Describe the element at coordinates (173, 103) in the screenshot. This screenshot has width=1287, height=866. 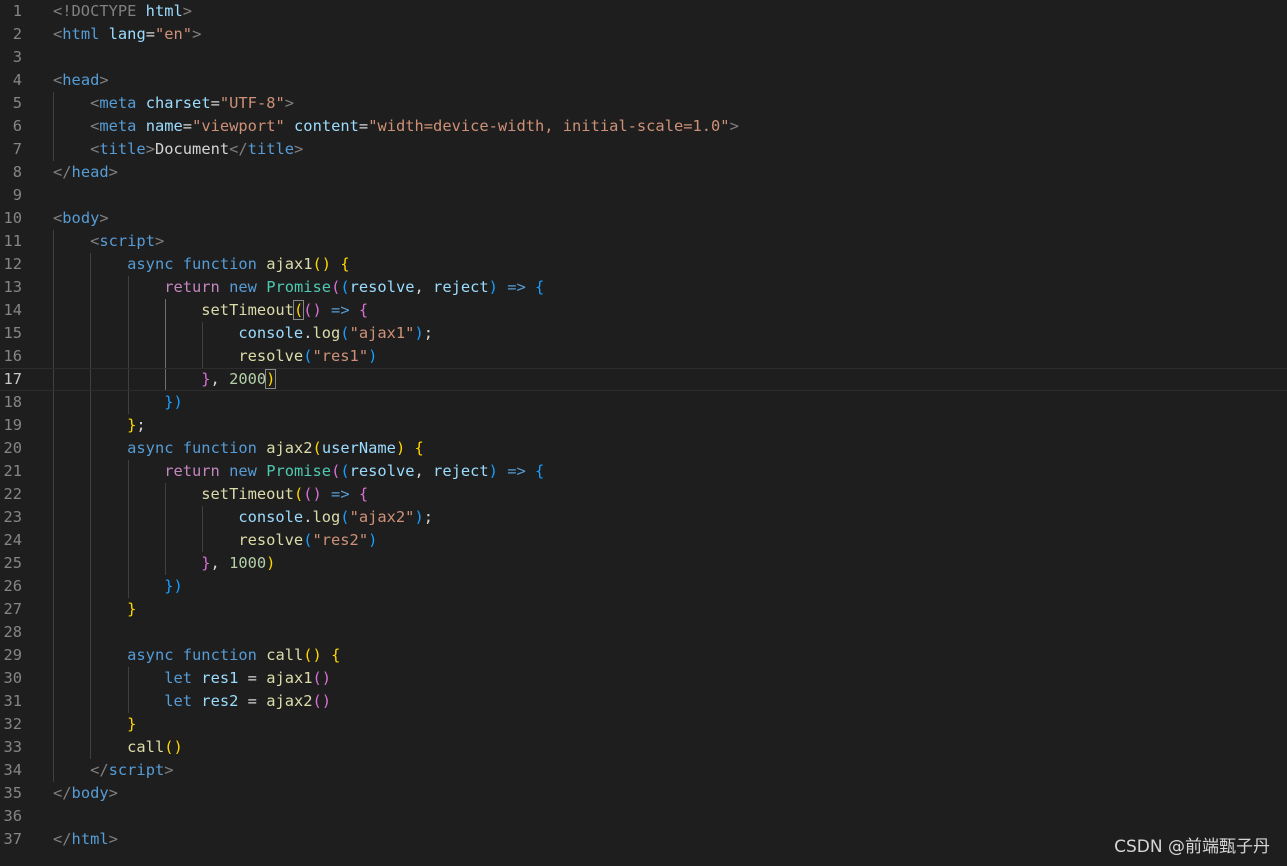
I see `code-text: <meta charset="UTF-8">` at that location.